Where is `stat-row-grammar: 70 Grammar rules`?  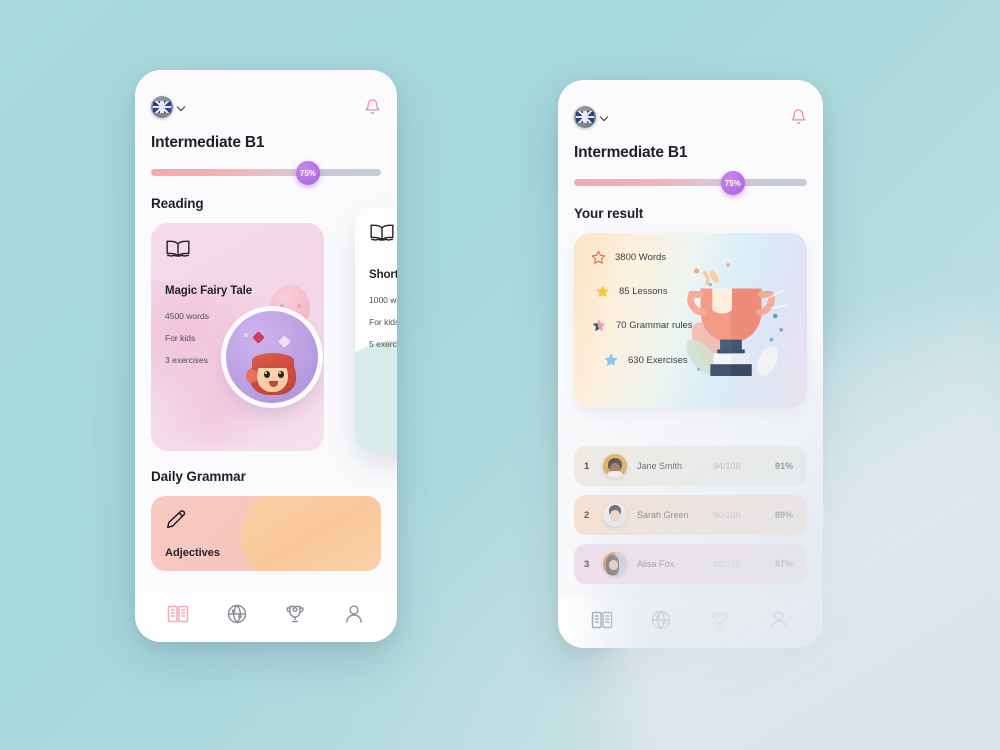
stat-row-grammar: 70 Grammar rules is located at coordinates (698, 325).